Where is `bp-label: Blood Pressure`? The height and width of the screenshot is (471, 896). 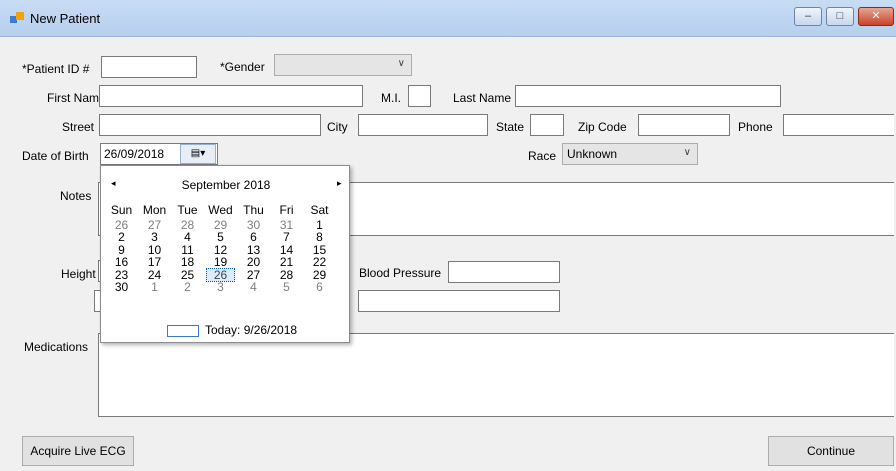 bp-label: Blood Pressure is located at coordinates (400, 273).